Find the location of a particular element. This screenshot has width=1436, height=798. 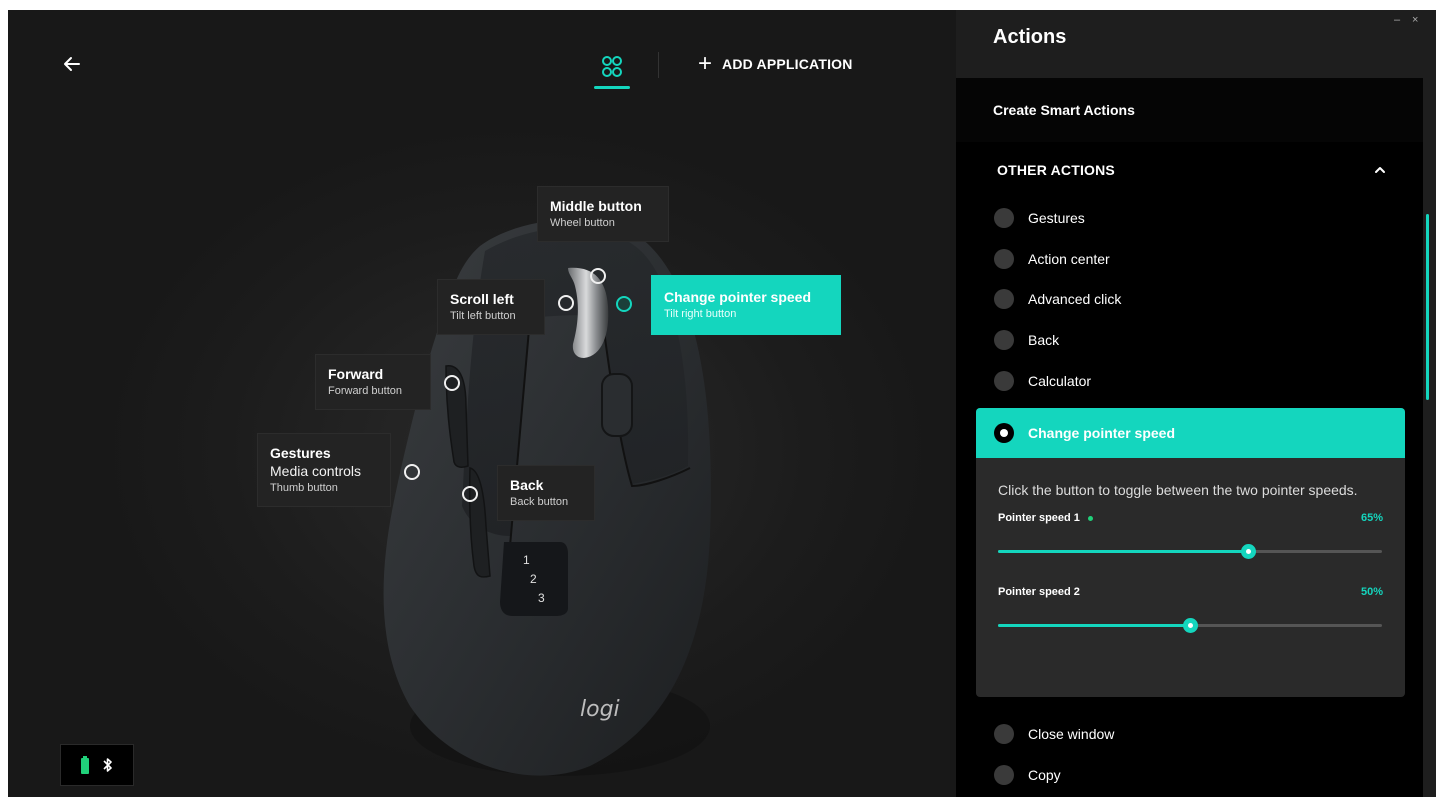

action-item-gestures: Gestures is located at coordinates (1039, 218).